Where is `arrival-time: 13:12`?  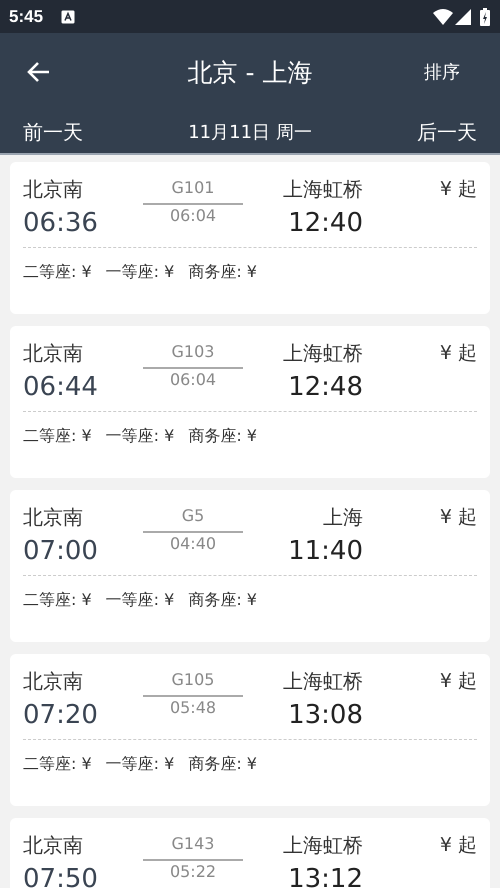 arrival-time: 13:12 is located at coordinates (325, 875).